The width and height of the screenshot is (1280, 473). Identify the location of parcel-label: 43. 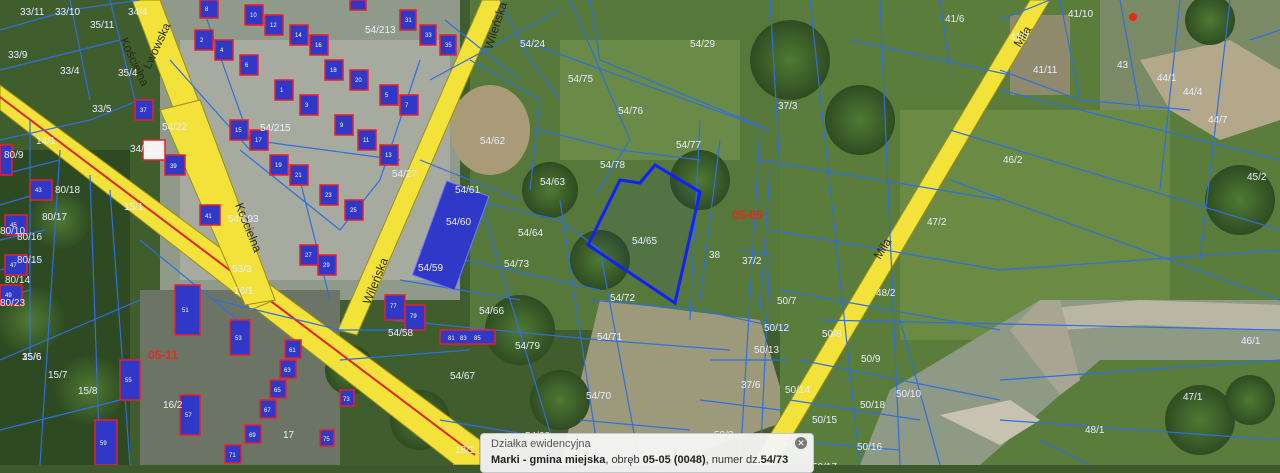
(1123, 65).